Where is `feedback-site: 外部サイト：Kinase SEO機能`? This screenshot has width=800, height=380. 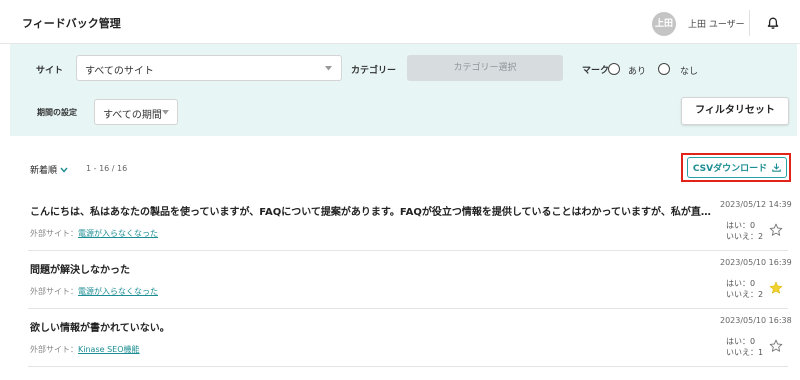
feedback-site: 外部サイト：Kinase SEO機能 is located at coordinates (85, 349).